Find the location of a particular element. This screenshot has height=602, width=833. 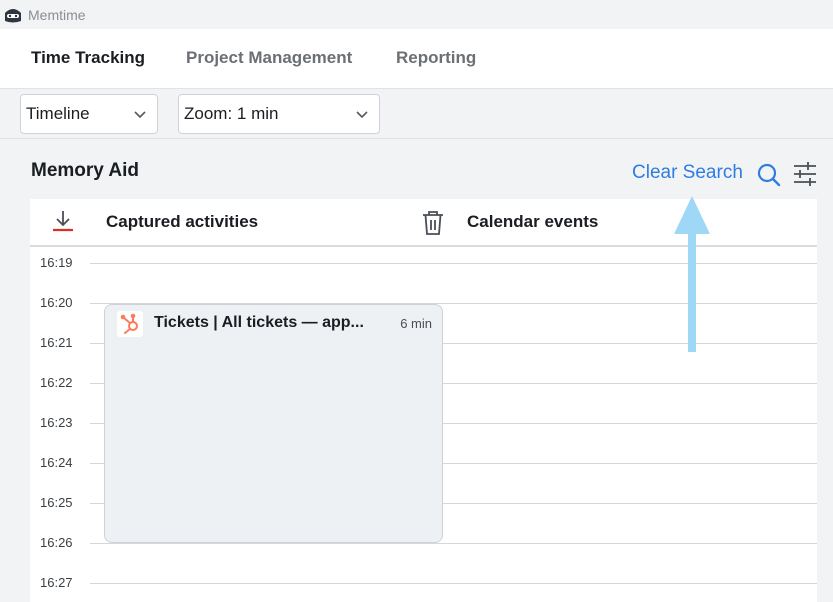

time-label: 16:22 is located at coordinates (56, 382).